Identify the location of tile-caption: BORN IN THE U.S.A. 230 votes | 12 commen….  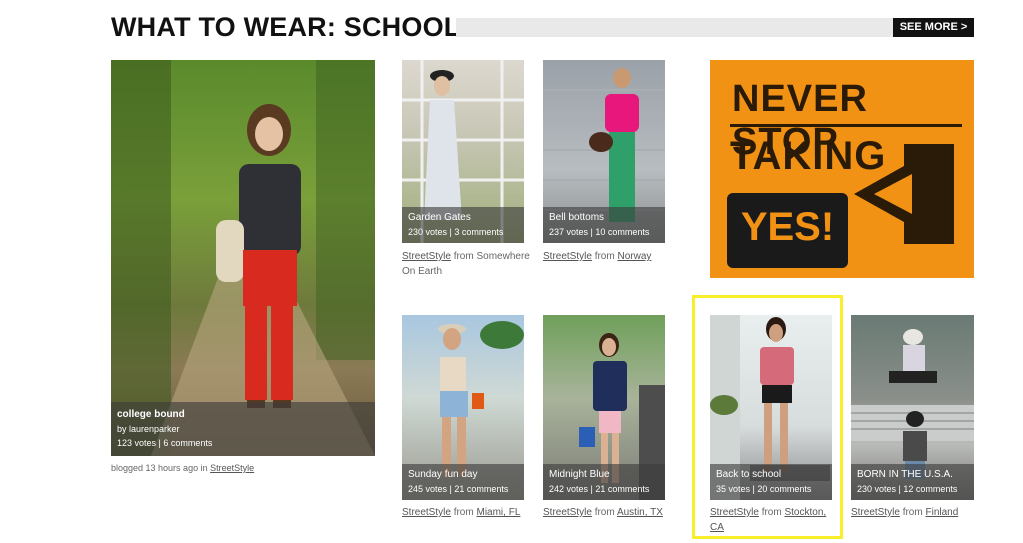
(912, 482).